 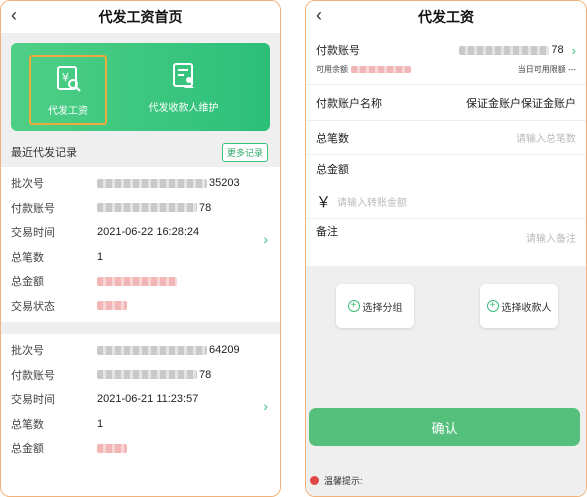 What do you see at coordinates (324, 202) in the screenshot?
I see `yen-icon: ￥` at bounding box center [324, 202].